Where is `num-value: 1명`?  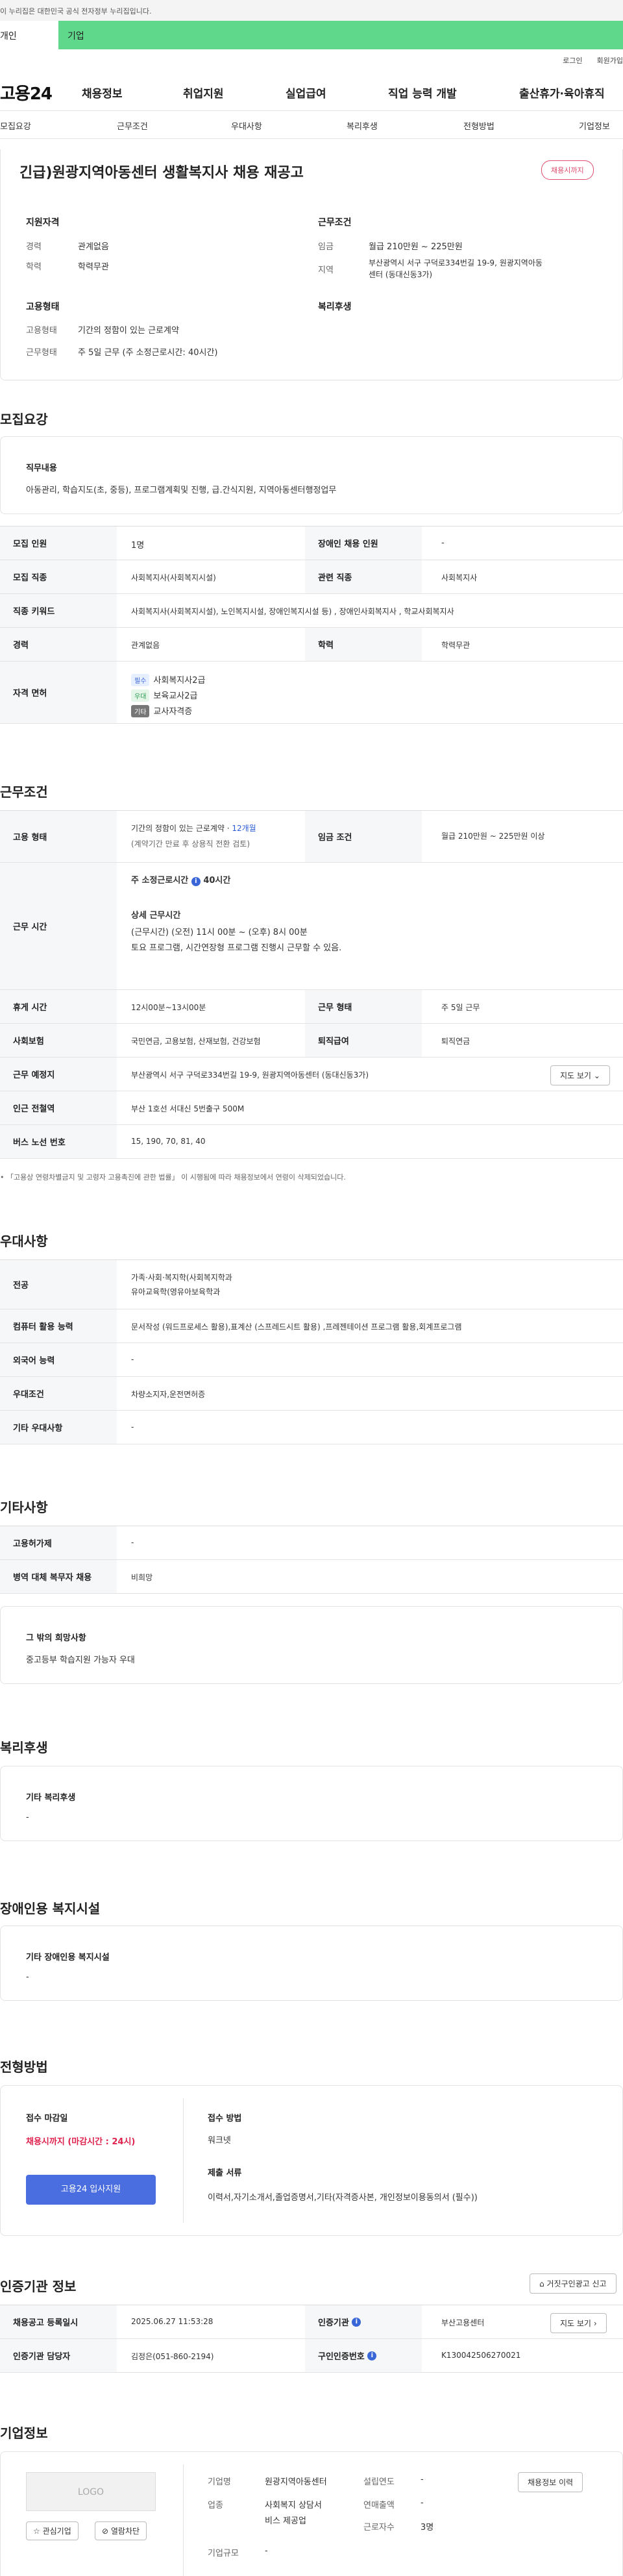 num-value: 1명 is located at coordinates (138, 546).